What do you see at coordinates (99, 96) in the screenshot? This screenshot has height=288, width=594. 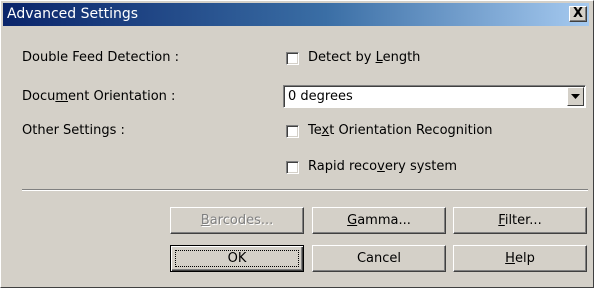 I see `document-orientation-label: Document Orientation :` at bounding box center [99, 96].